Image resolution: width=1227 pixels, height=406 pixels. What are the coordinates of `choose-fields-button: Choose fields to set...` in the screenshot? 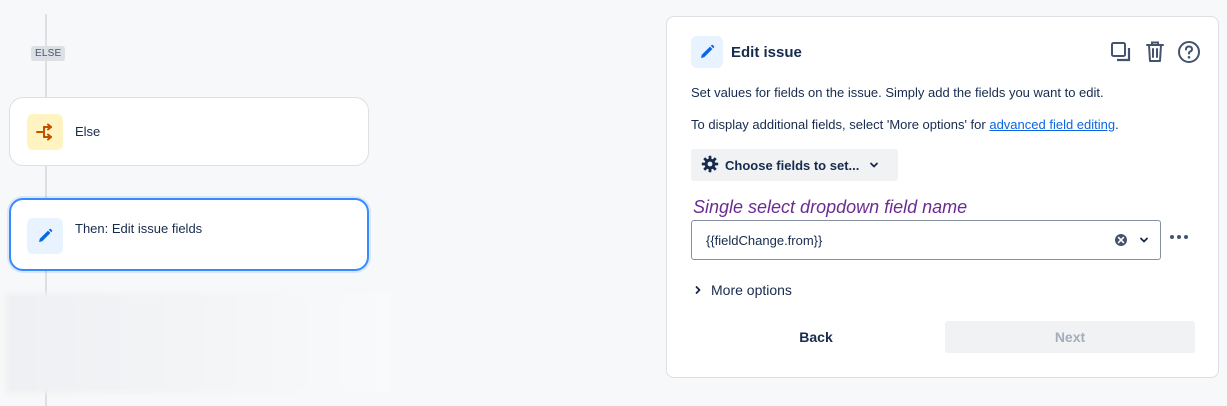 It's located at (794, 165).